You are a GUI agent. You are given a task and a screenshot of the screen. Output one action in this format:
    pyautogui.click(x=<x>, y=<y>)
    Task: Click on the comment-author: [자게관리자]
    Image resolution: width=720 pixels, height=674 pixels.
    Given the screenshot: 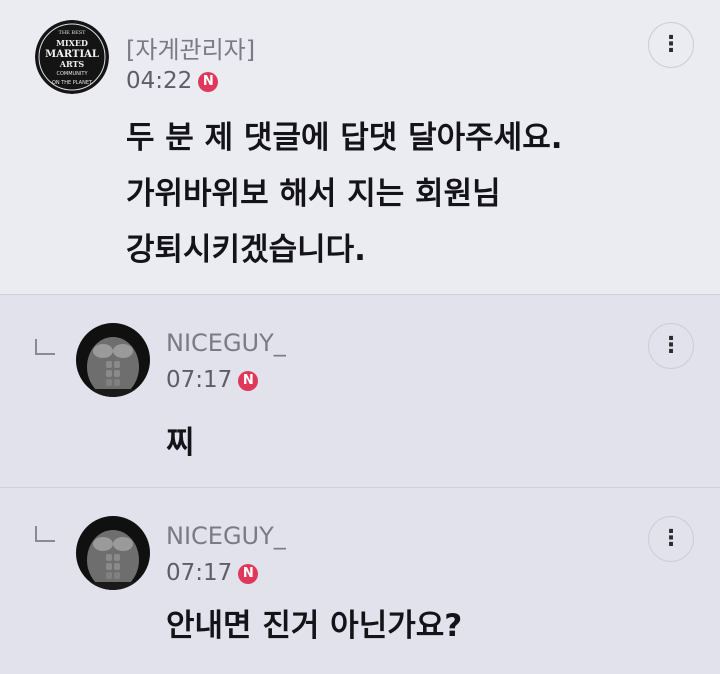 What is the action you would take?
    pyautogui.click(x=190, y=47)
    